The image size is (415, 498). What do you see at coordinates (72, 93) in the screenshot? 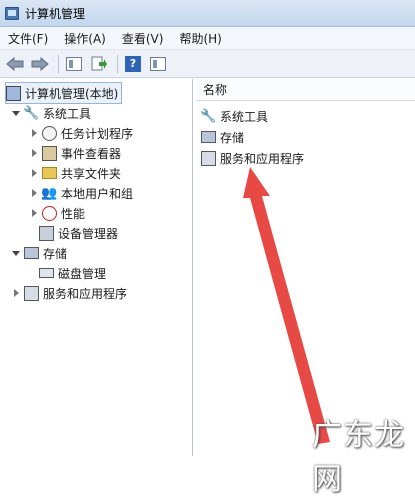
I see `tree-root-label: 计算机管理(本地)` at bounding box center [72, 93].